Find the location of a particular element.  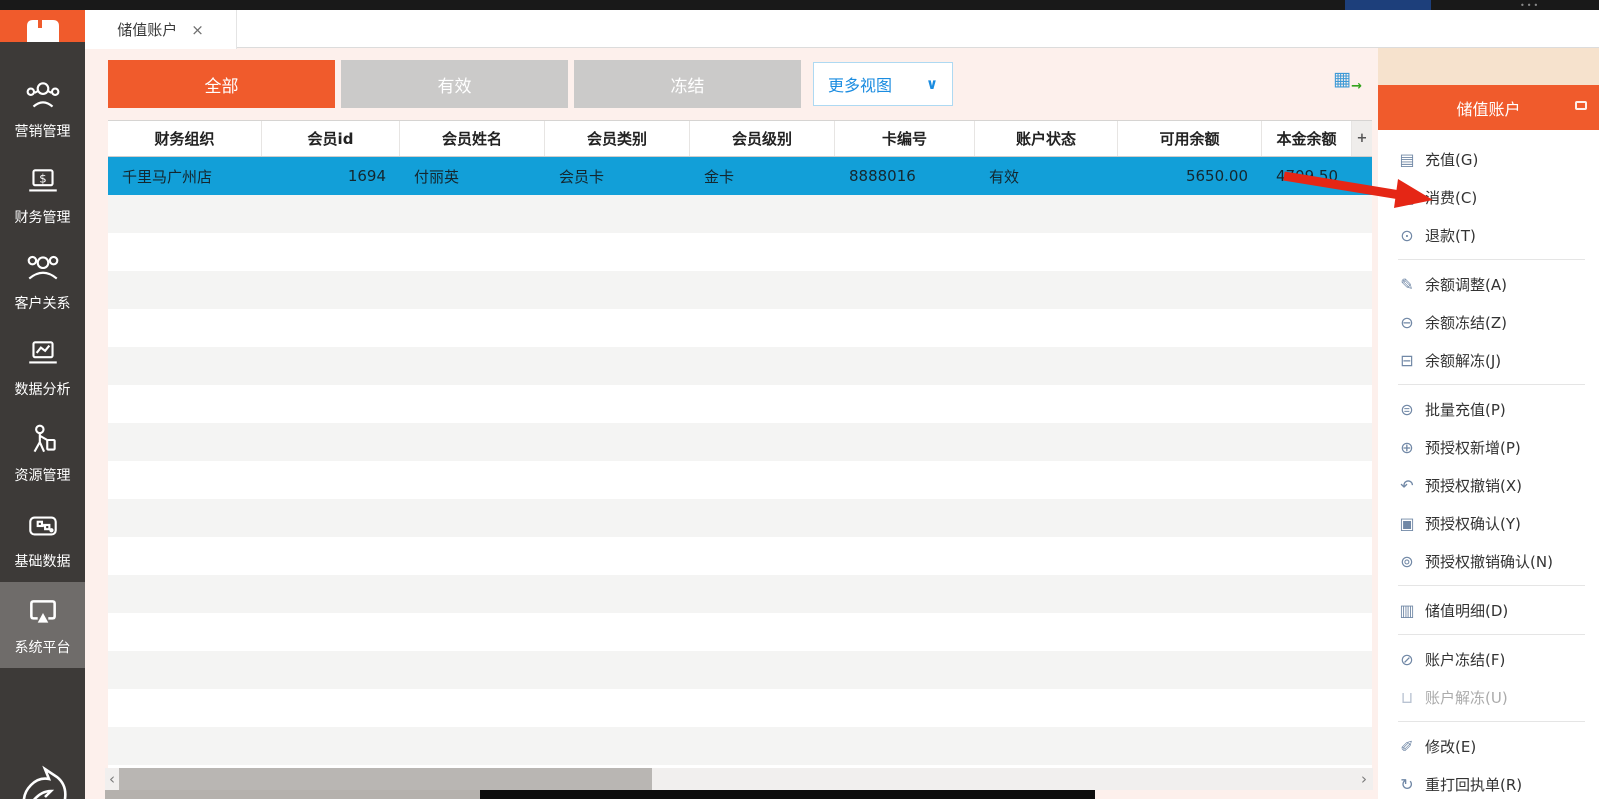

tab-label: 储值账户 is located at coordinates (147, 30).